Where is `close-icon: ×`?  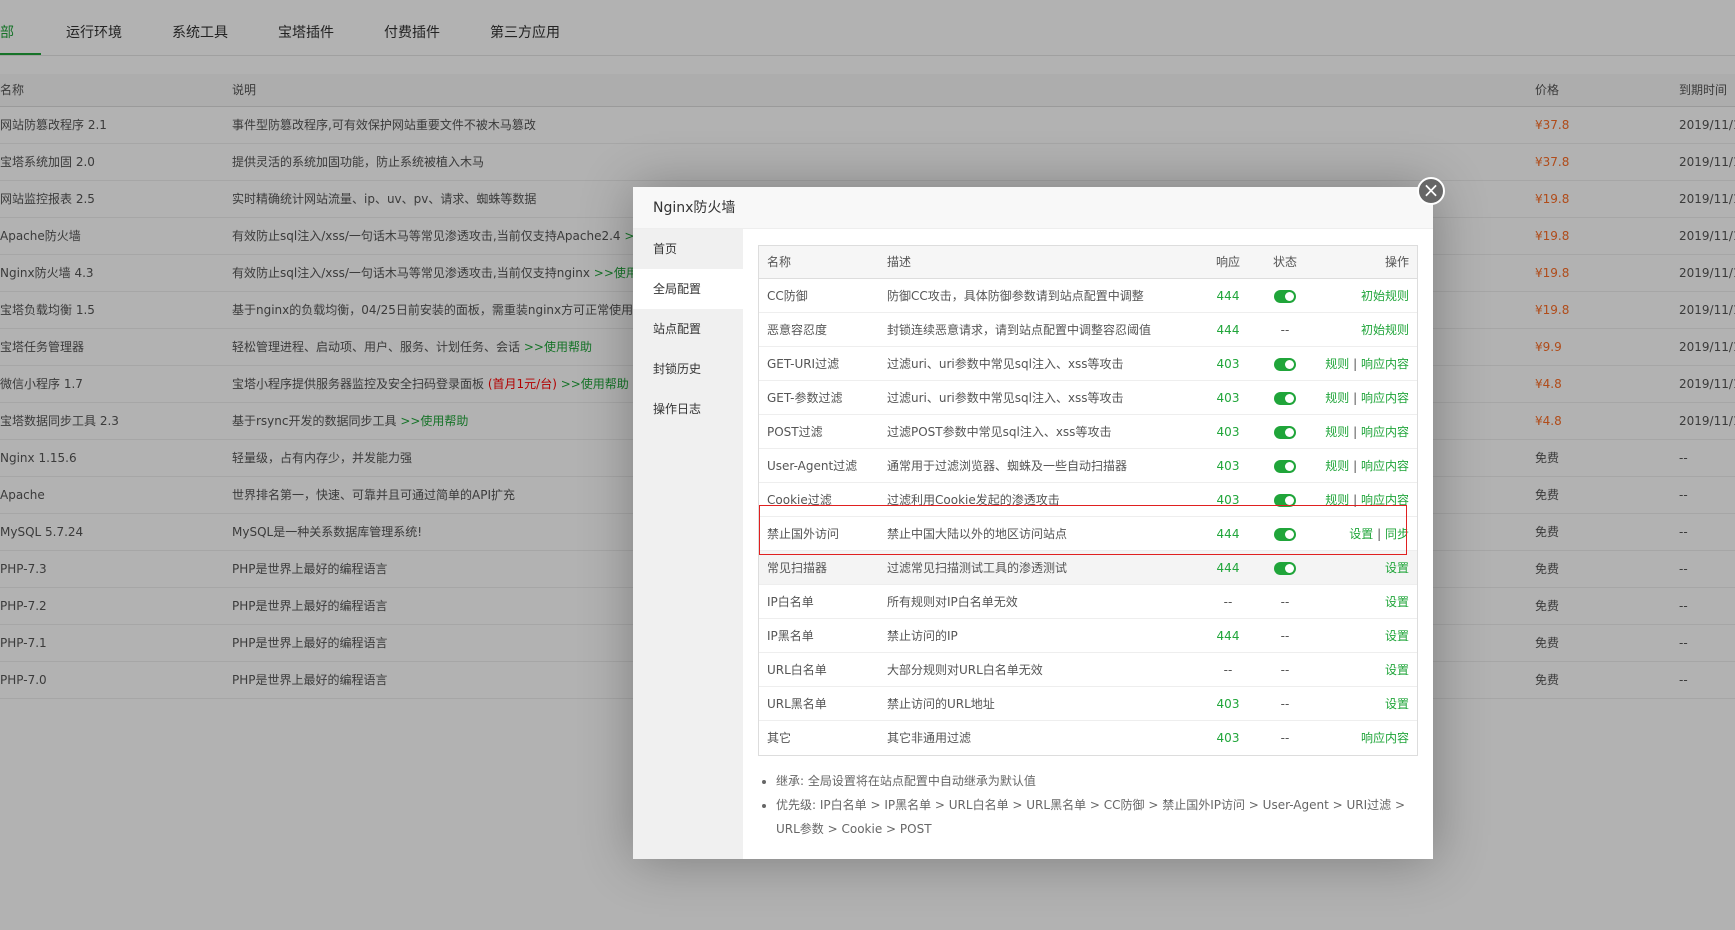
close-icon: × is located at coordinates (1431, 191).